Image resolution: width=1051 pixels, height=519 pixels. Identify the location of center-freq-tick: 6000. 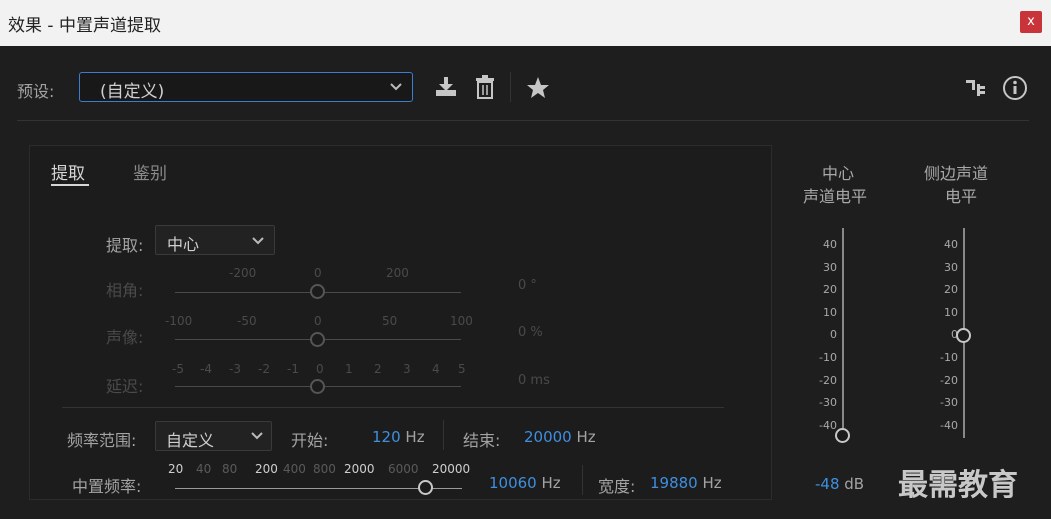
(403, 469).